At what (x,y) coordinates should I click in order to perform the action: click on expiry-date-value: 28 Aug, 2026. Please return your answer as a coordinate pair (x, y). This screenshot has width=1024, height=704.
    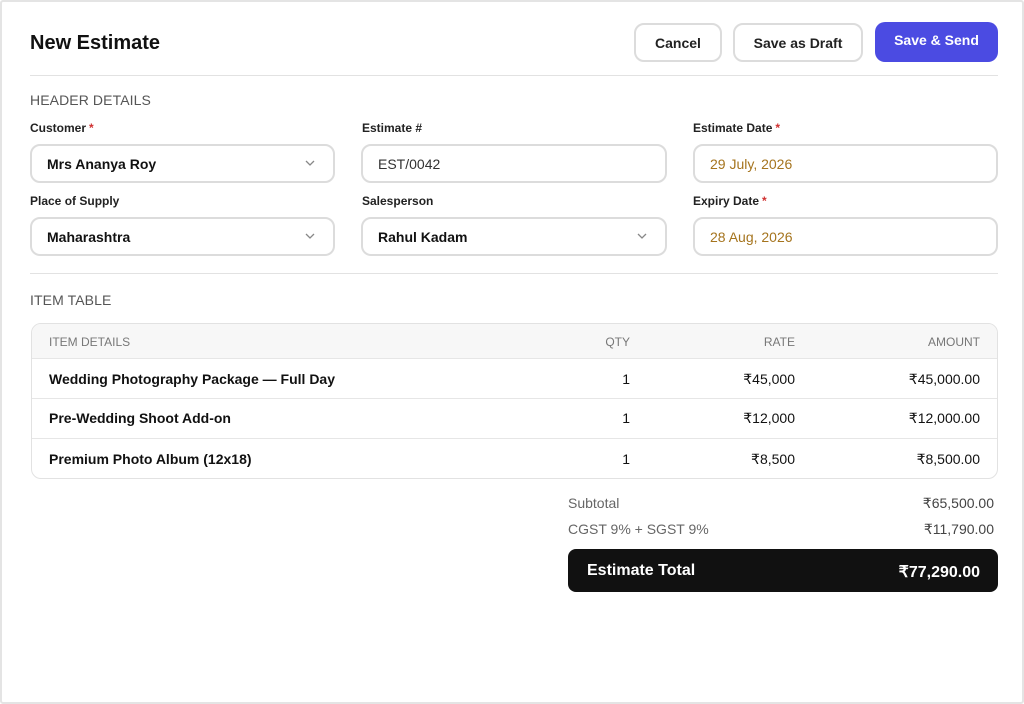
    Looking at the image, I should click on (751, 236).